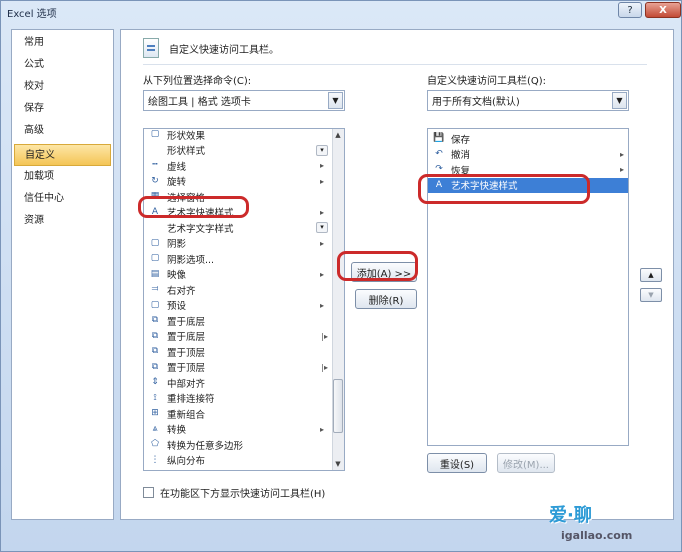 The height and width of the screenshot is (552, 682). What do you see at coordinates (528, 155) in the screenshot?
I see `qat-item: ↶ 撤消 ▸` at bounding box center [528, 155].